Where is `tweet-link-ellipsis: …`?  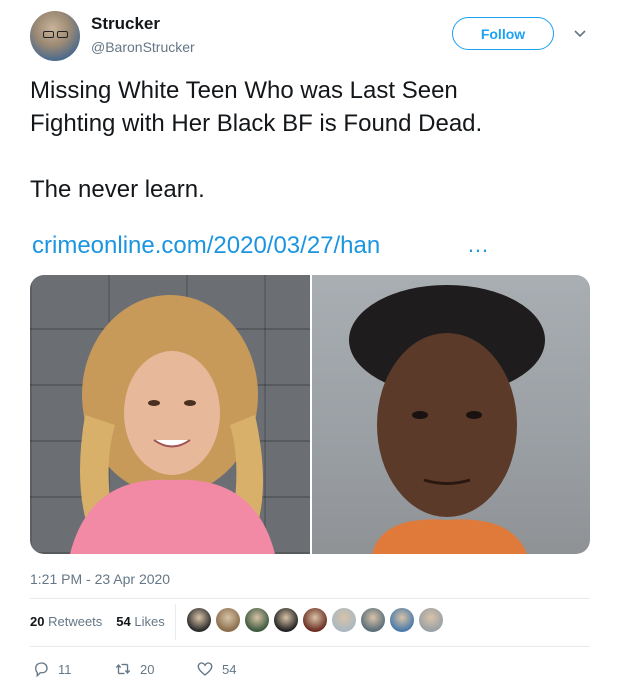
tweet-link-ellipsis: … is located at coordinates (478, 245).